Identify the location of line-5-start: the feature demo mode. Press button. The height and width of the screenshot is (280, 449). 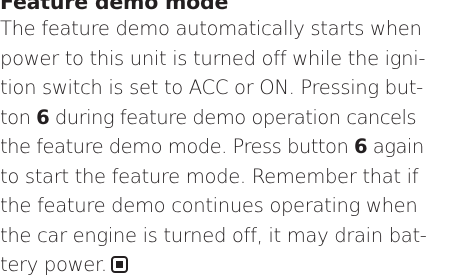
(177, 146).